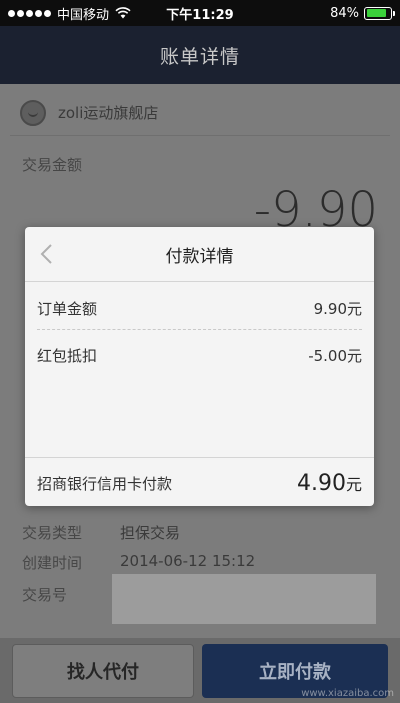 The height and width of the screenshot is (703, 400). What do you see at coordinates (52, 563) in the screenshot?
I see `info-label: 创建时间` at bounding box center [52, 563].